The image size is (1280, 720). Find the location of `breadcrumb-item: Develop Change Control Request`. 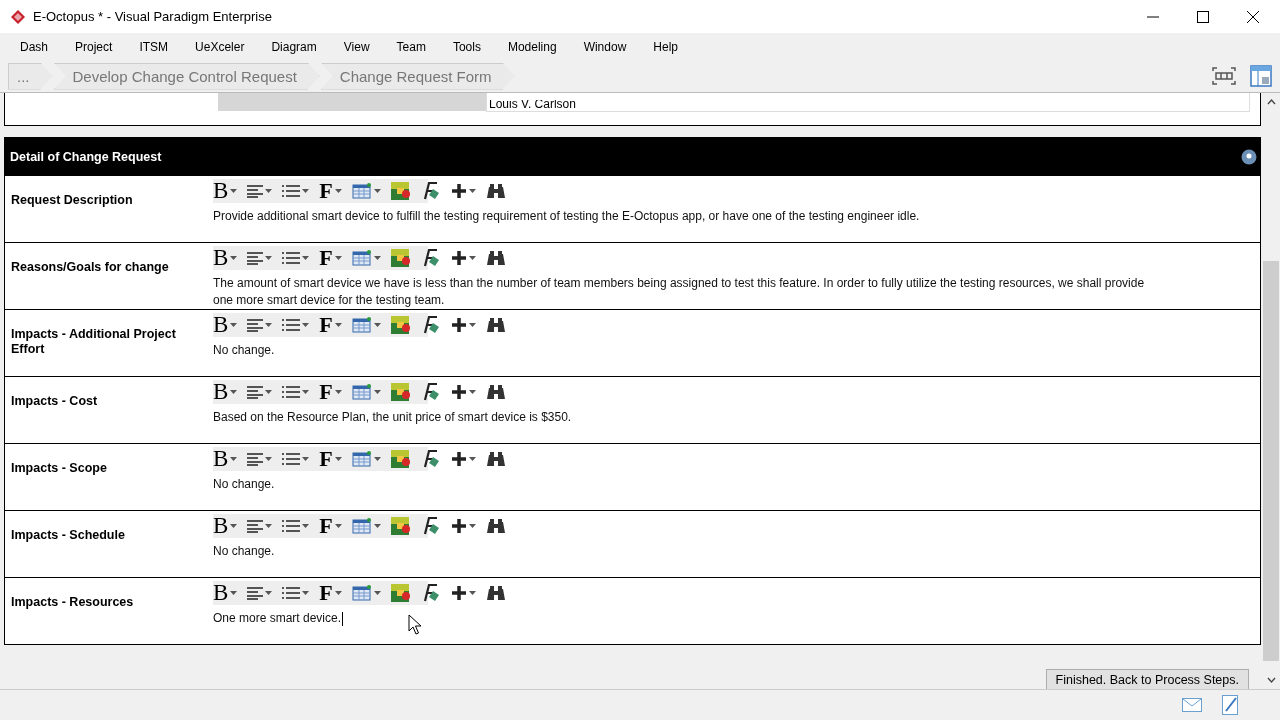

breadcrumb-item: Develop Change Control Request is located at coordinates (186, 76).